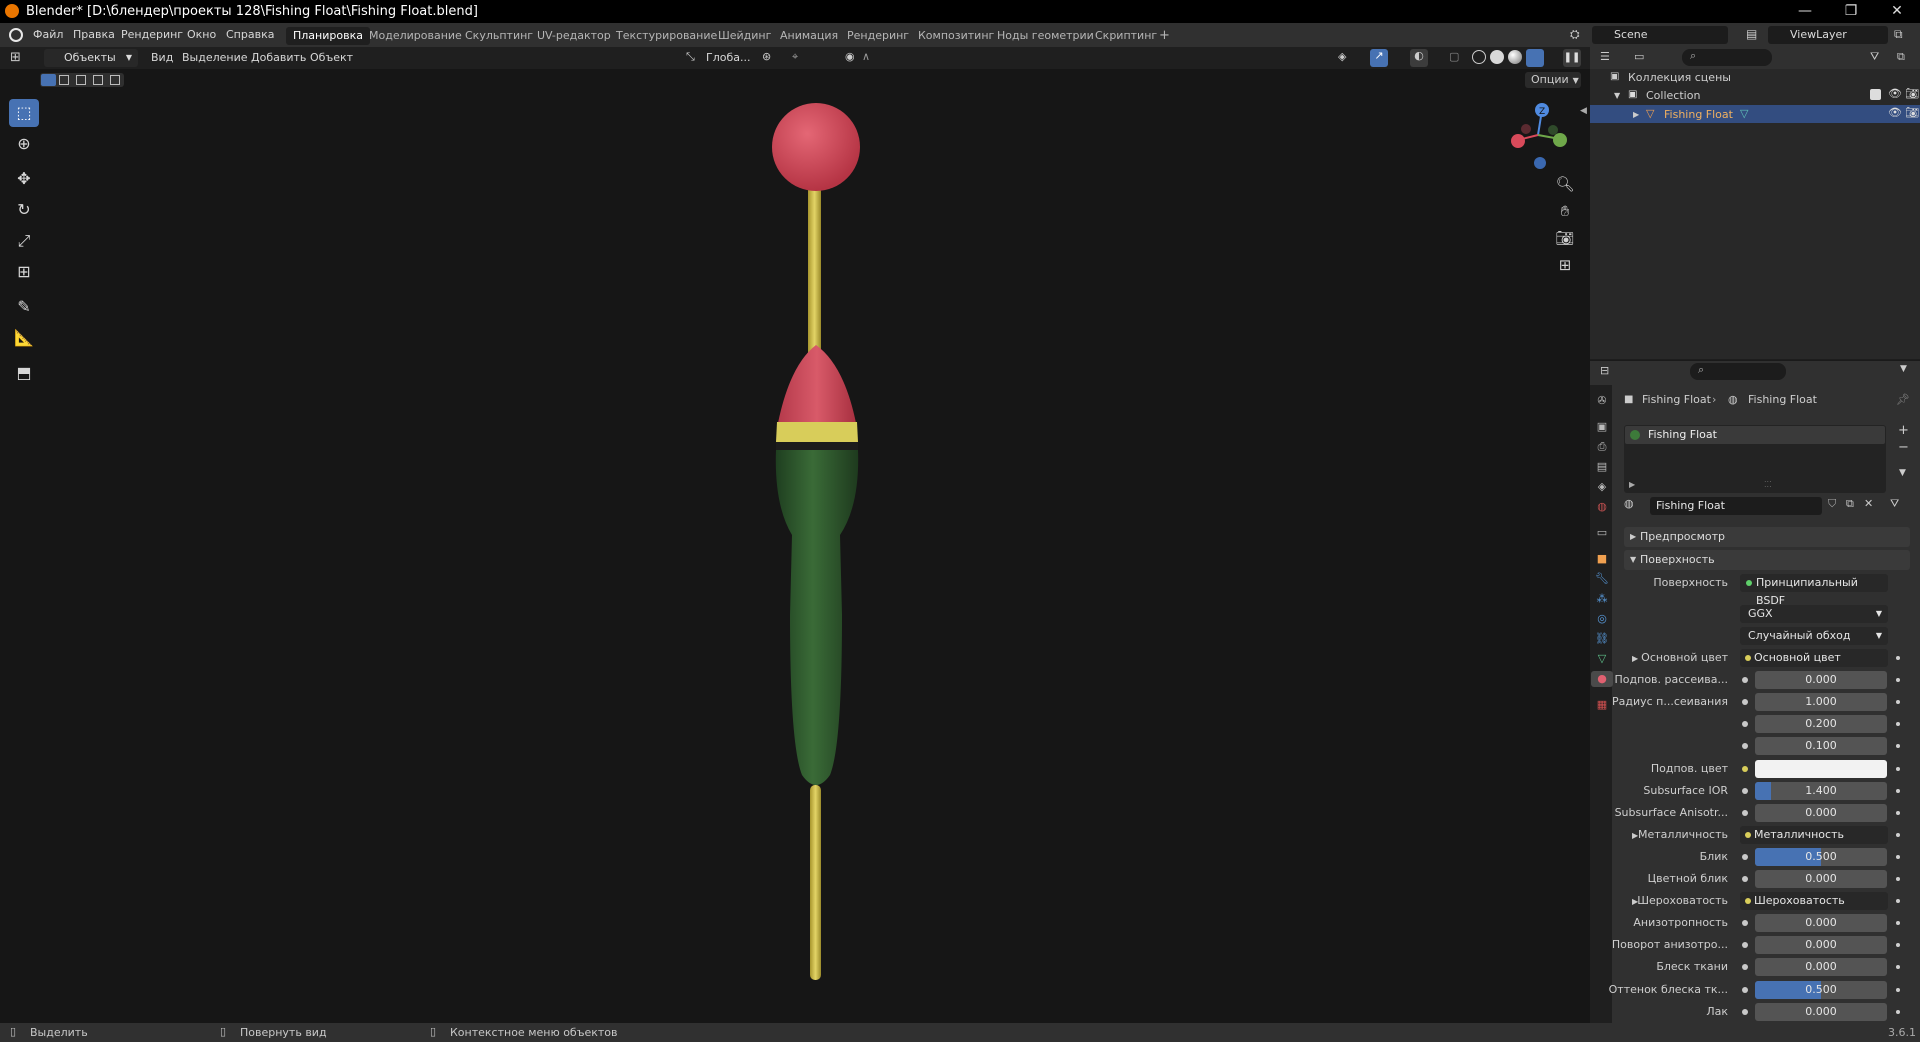  What do you see at coordinates (24, 373) in the screenshot?
I see `add-cube-tool-icon: ⬒` at bounding box center [24, 373].